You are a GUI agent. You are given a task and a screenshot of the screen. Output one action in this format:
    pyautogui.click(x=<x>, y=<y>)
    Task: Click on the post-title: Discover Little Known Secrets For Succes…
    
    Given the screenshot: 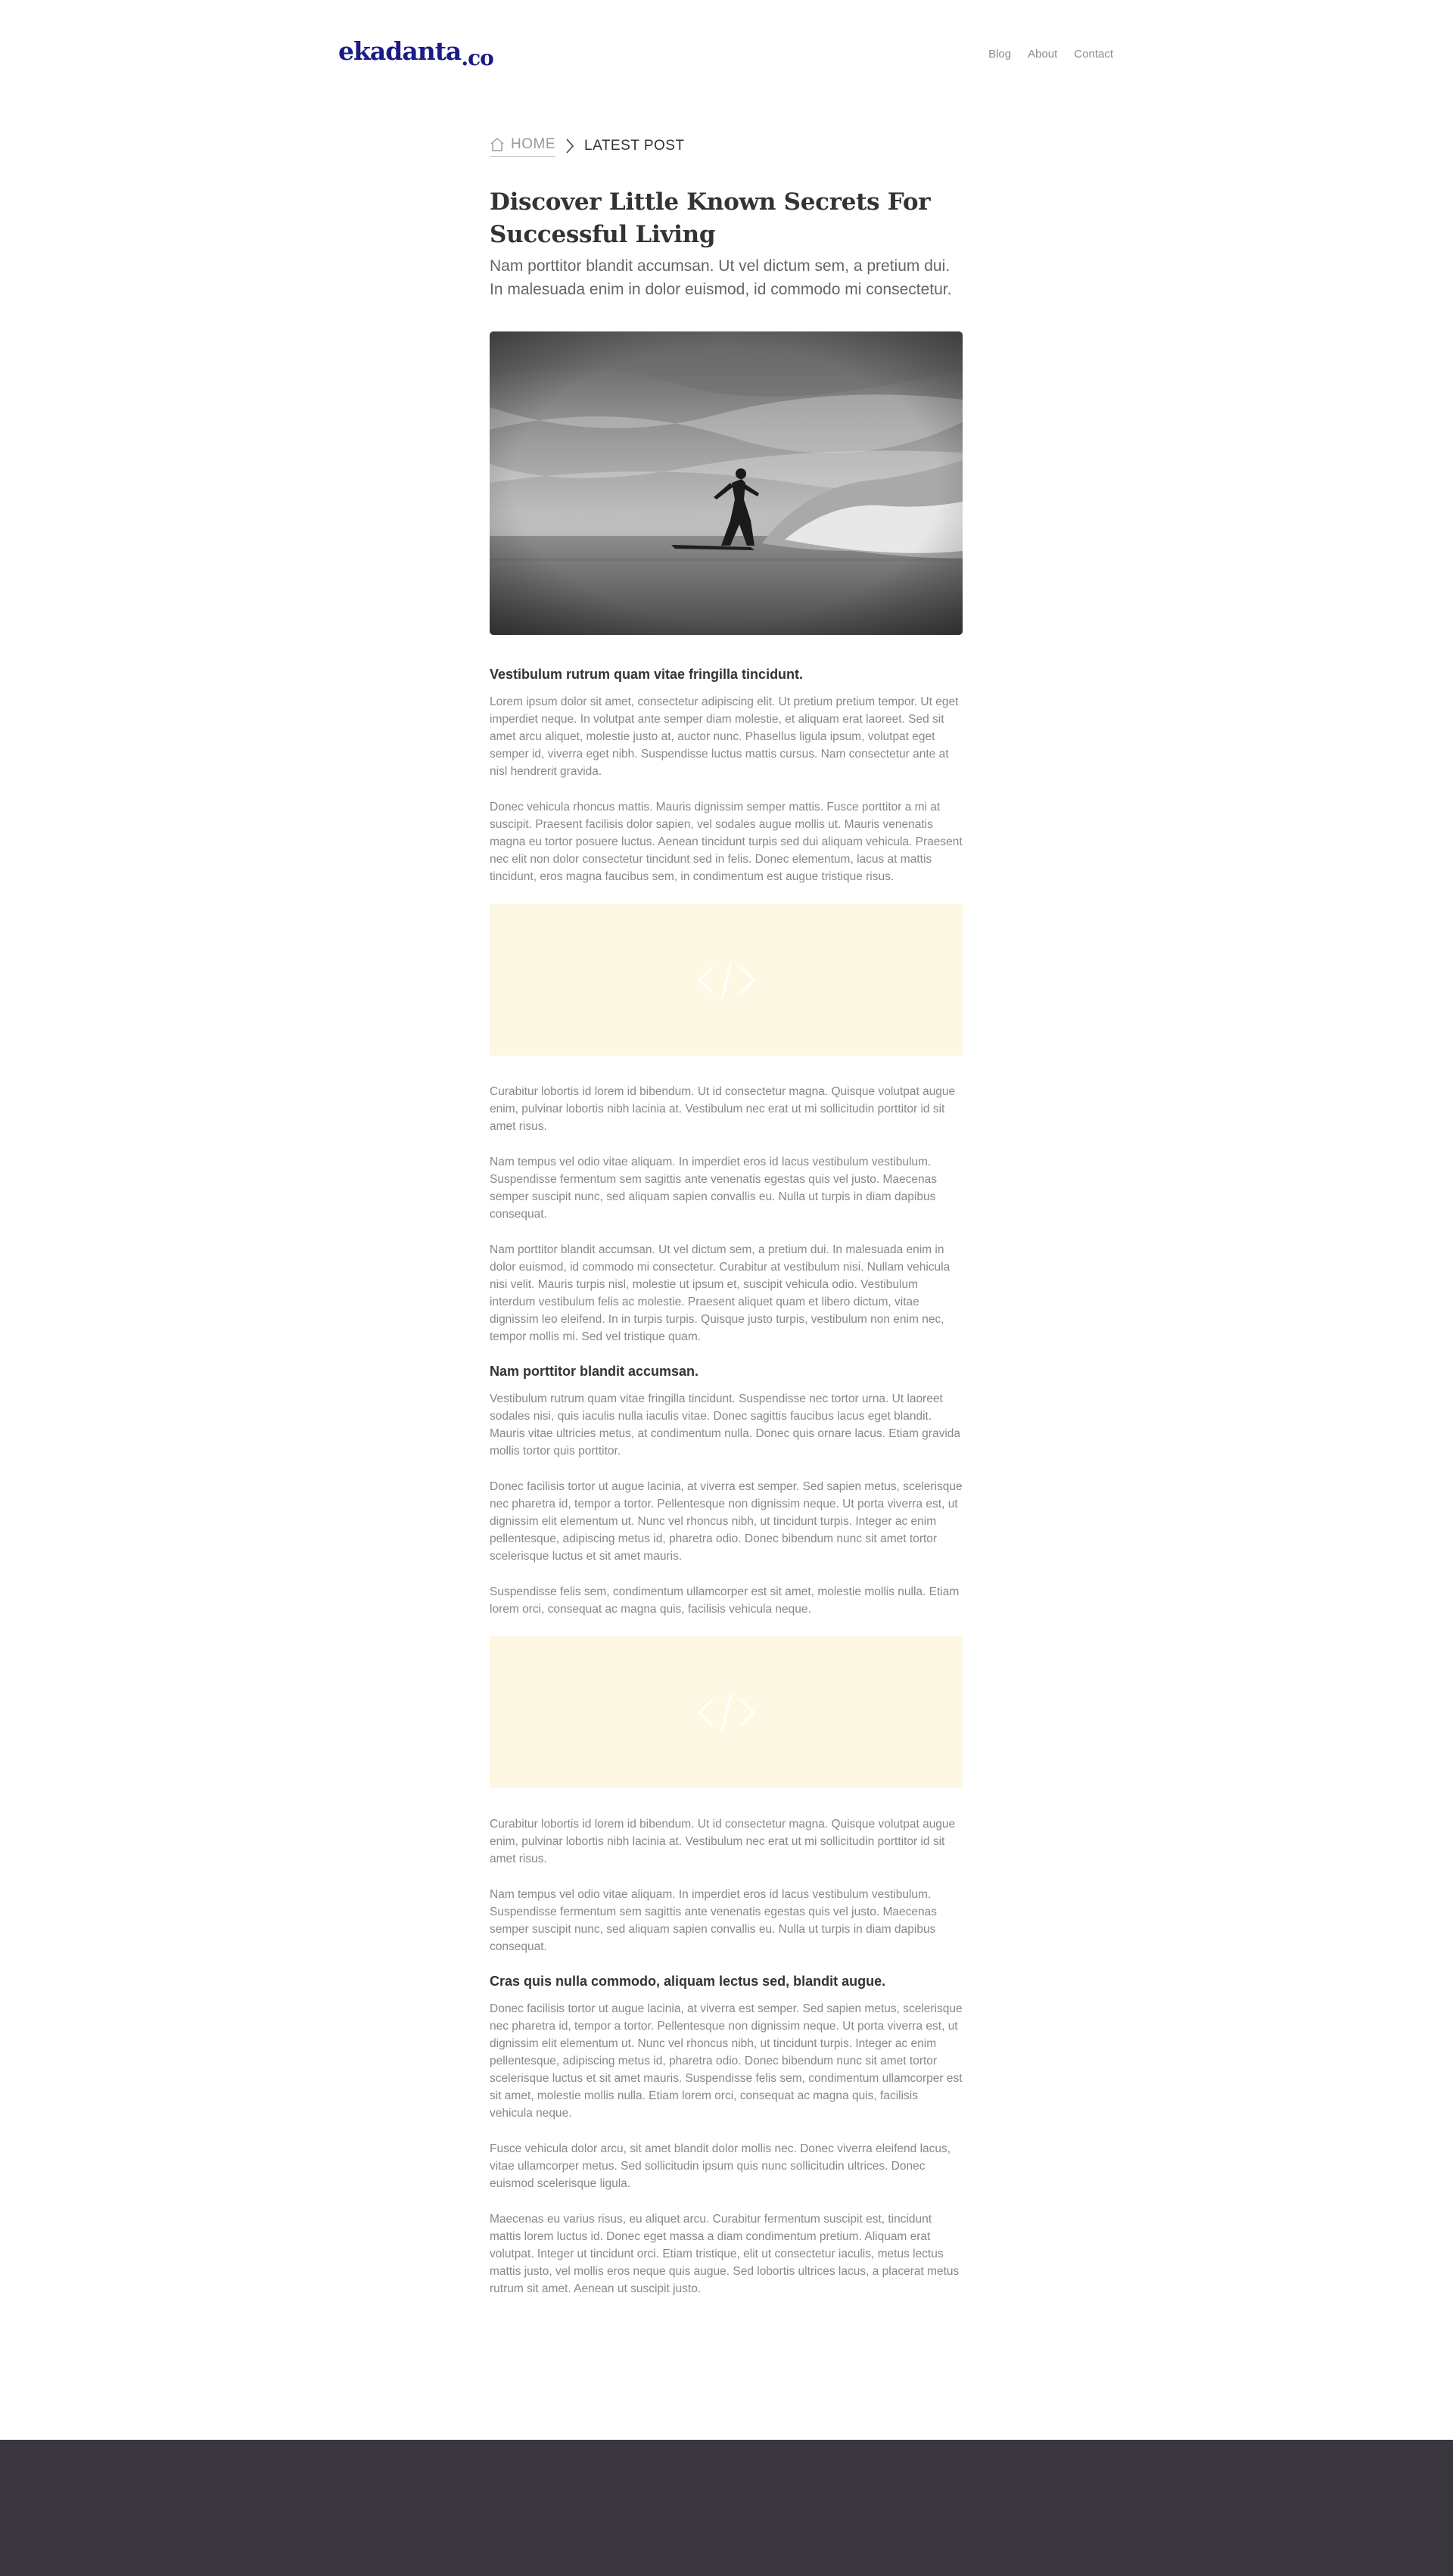 What is the action you would take?
    pyautogui.click(x=710, y=218)
    